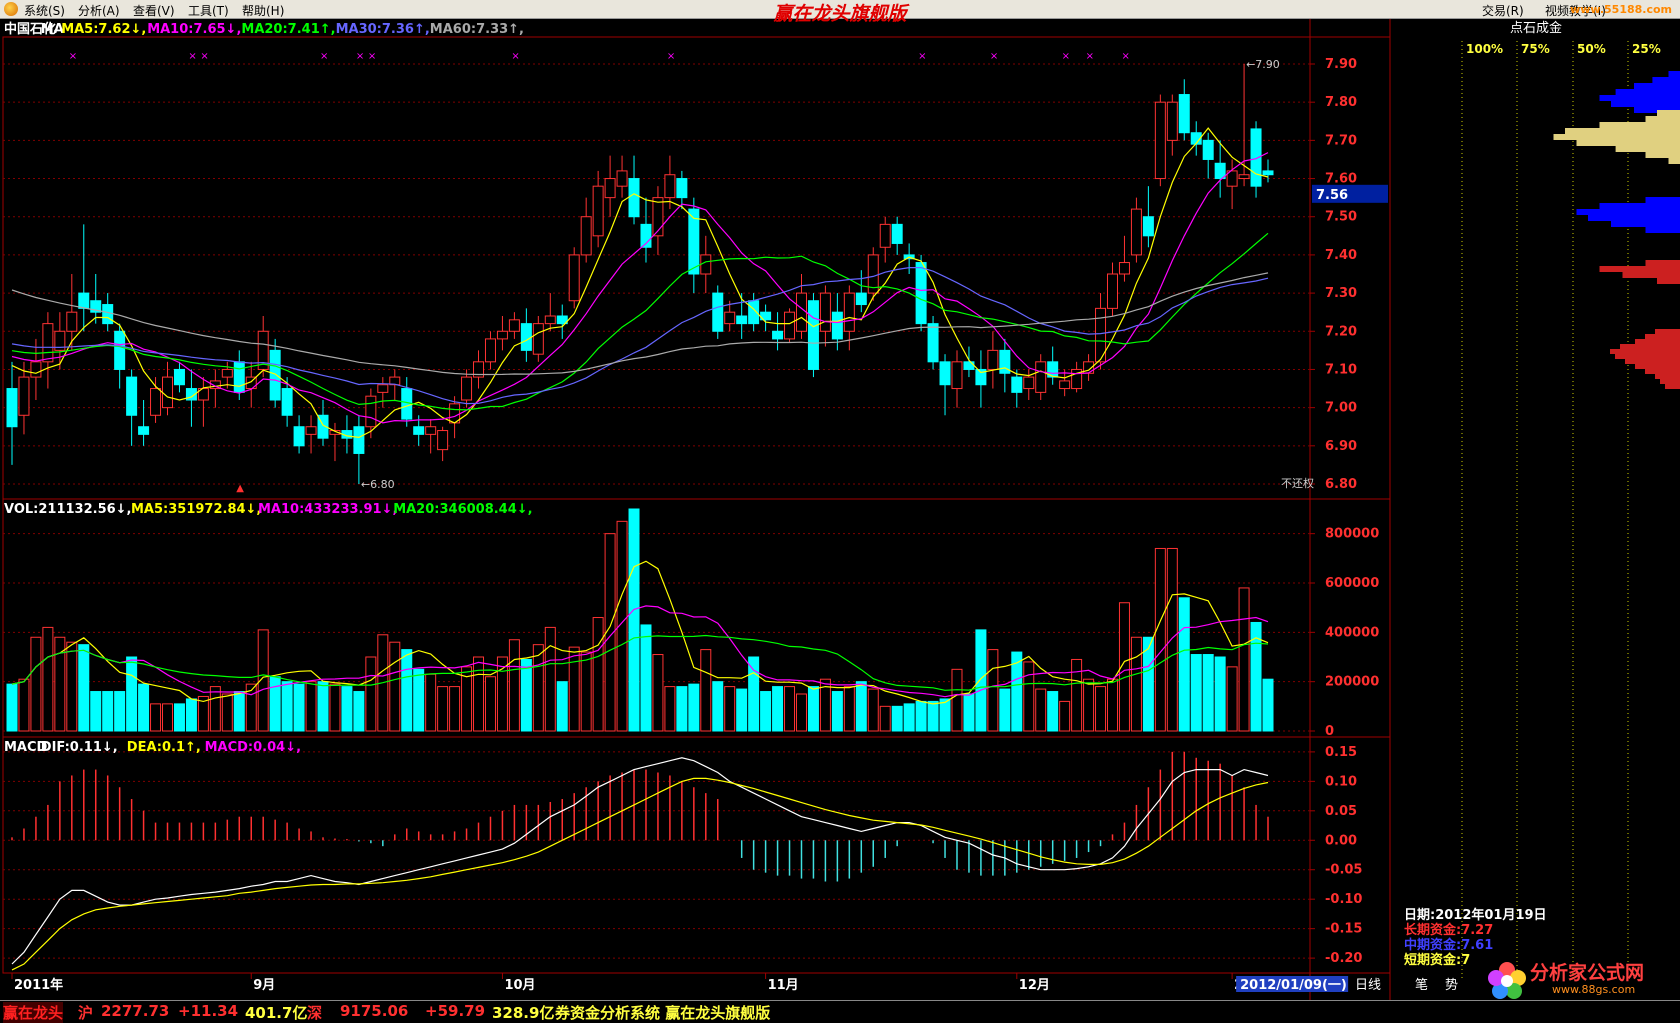 The width and height of the screenshot is (1680, 1023). Describe the element at coordinates (1263, 64) in the screenshot. I see `high-annotation: ←7.90` at that location.